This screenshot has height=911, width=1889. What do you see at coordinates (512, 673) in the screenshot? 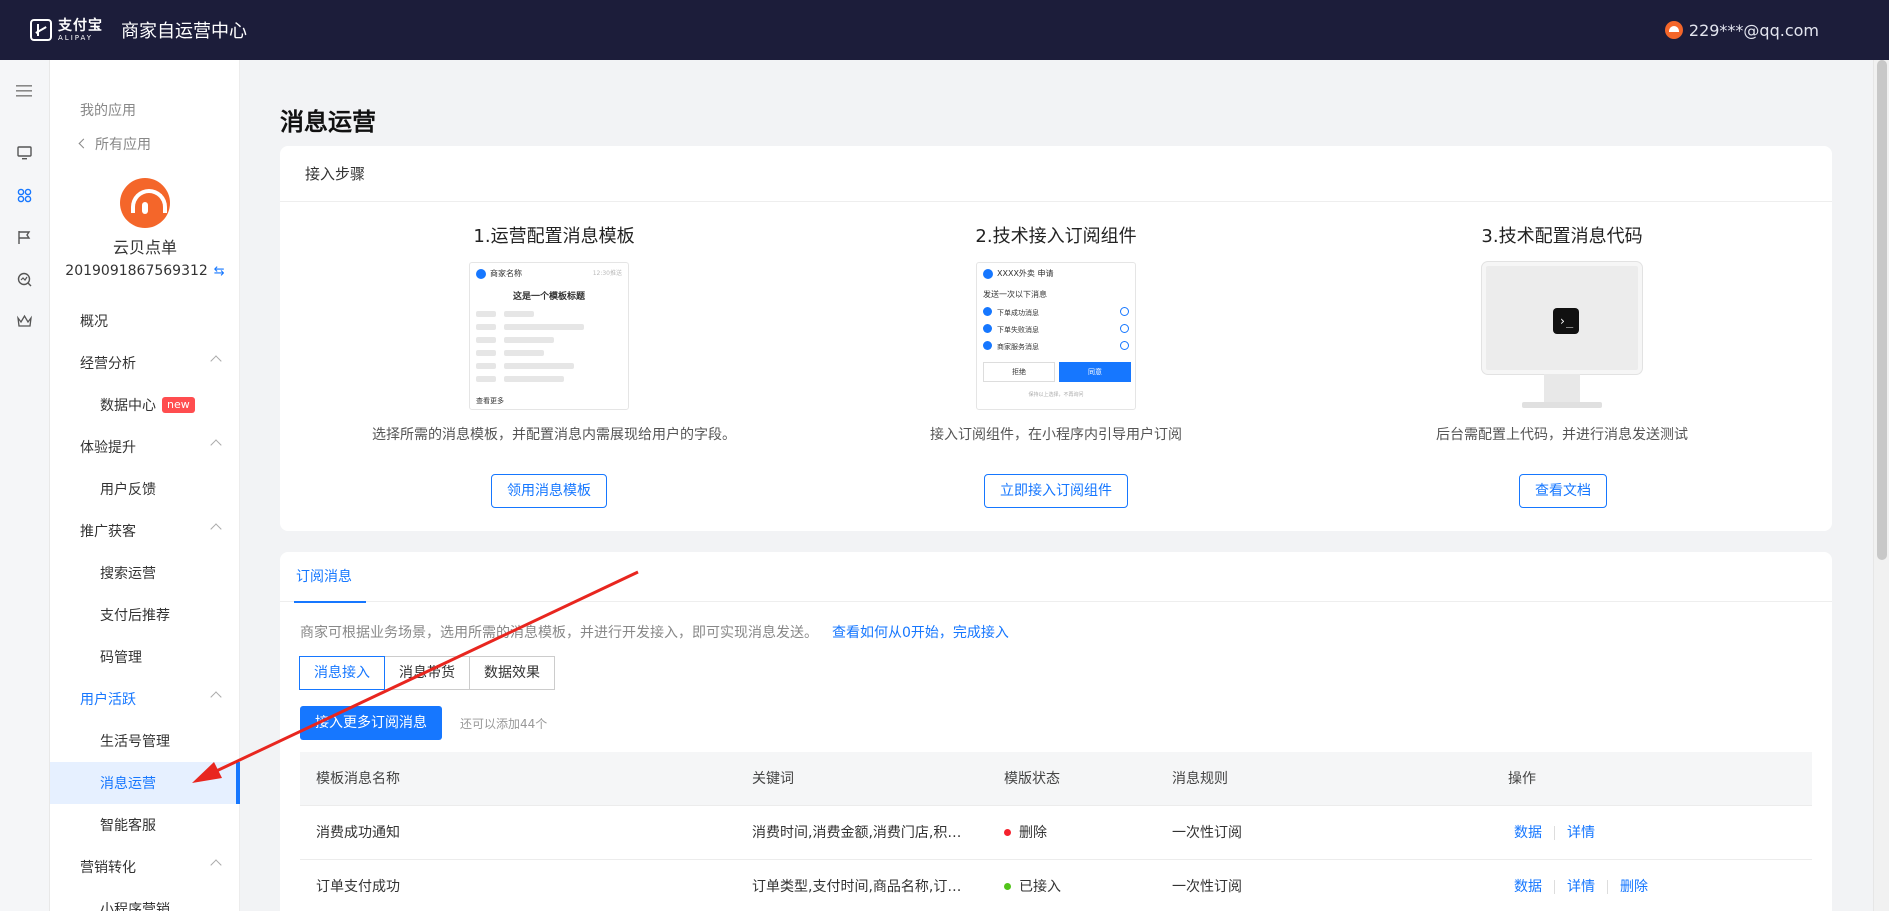
I see `segment-data-effect: 数据效果` at bounding box center [512, 673].